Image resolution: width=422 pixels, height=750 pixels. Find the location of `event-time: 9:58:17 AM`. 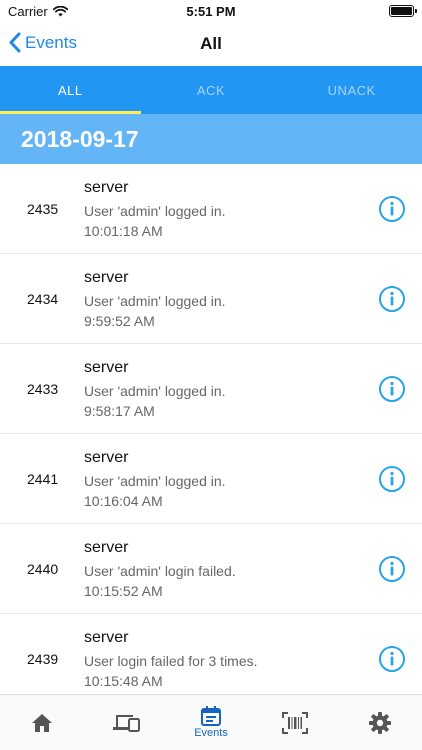

event-time: 9:58:17 AM is located at coordinates (119, 411).